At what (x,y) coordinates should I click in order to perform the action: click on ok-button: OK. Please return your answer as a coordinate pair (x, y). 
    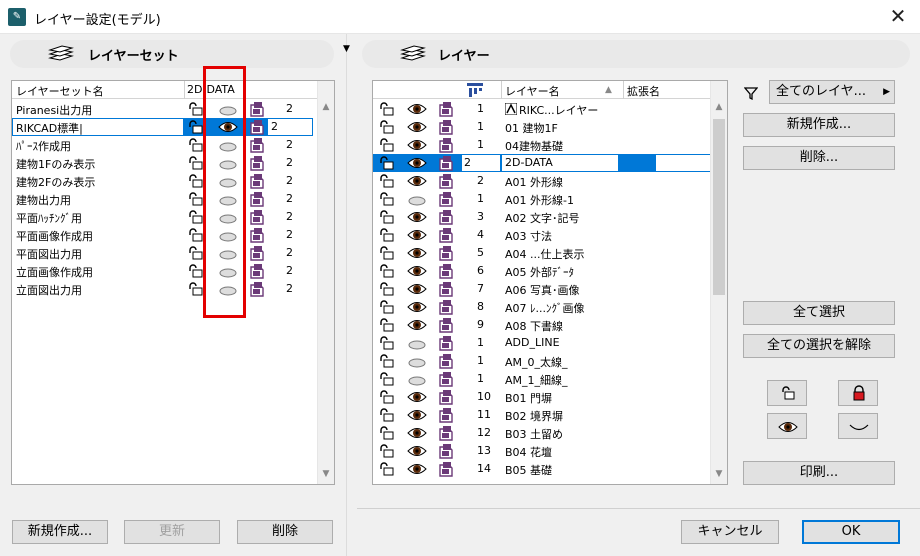
    Looking at the image, I should click on (851, 532).